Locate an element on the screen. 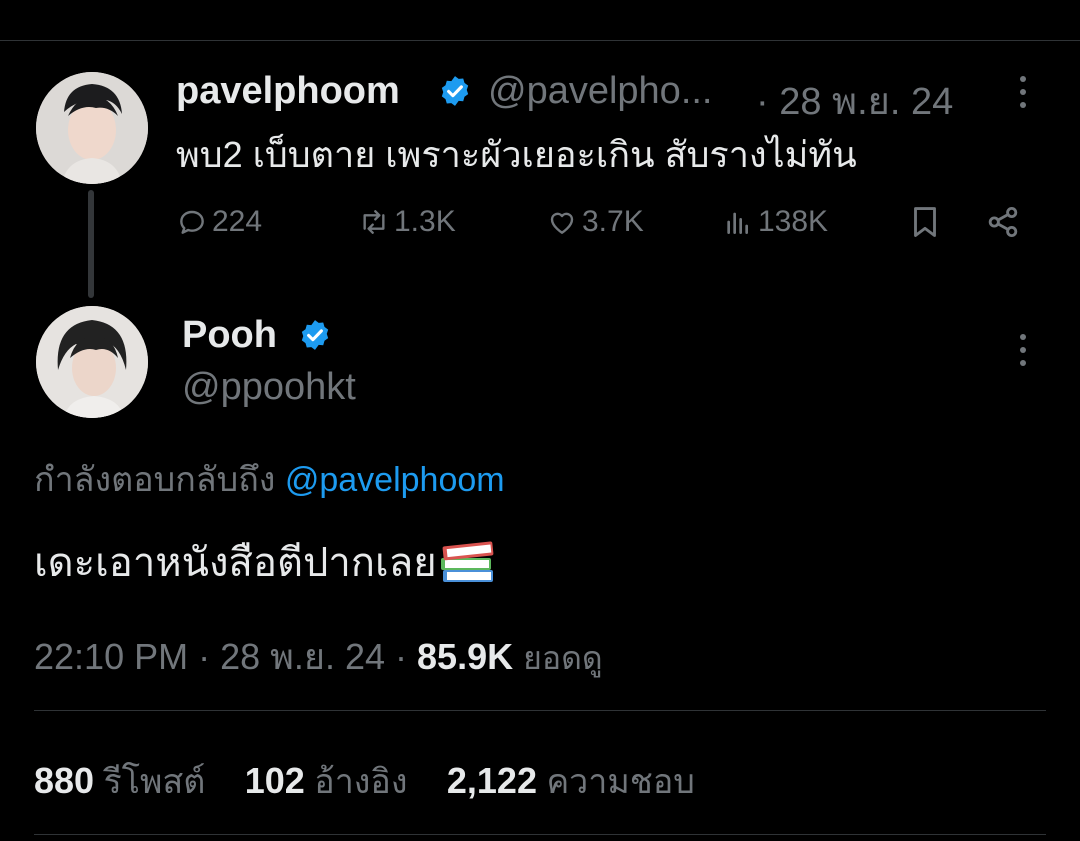 This screenshot has height=841, width=1080. avatar-pavelphoom is located at coordinates (92, 128).